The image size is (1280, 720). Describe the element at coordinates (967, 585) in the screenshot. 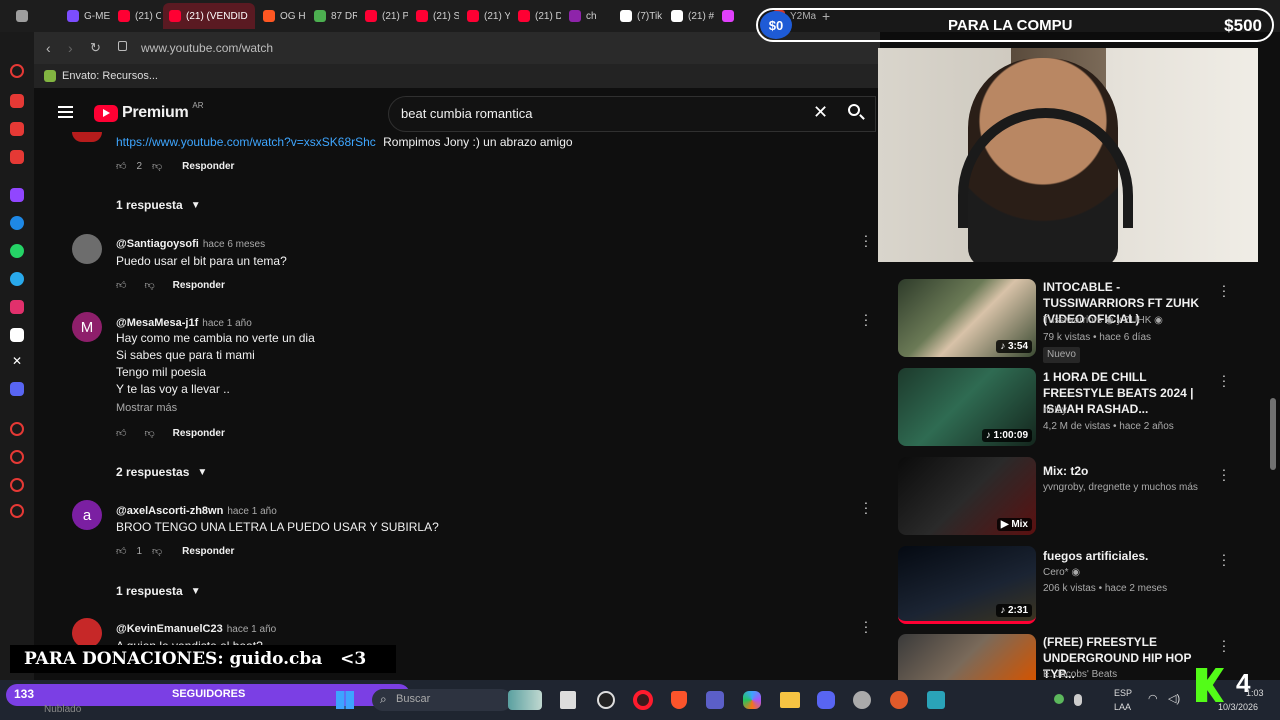

I see `video-thumbnail: ♪ 2:31` at that location.